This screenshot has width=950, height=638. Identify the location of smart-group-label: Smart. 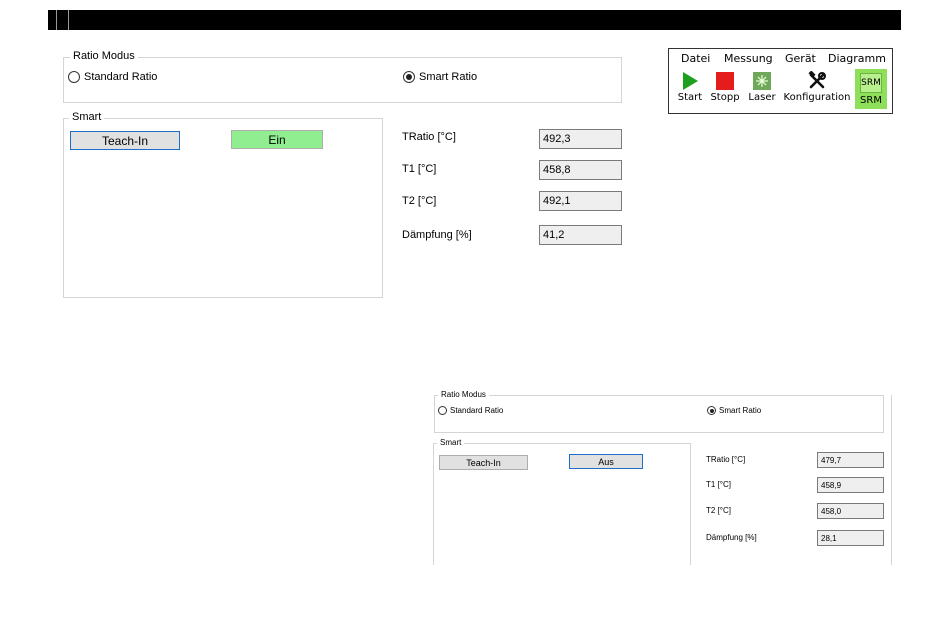
(87, 117).